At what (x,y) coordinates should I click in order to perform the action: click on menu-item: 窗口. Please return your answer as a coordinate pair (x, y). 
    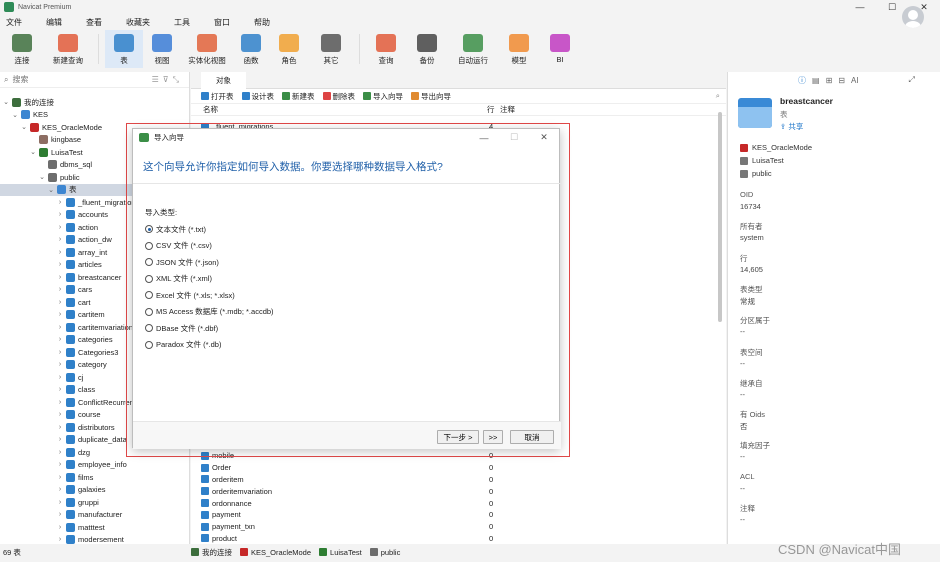
    Looking at the image, I should click on (225, 22).